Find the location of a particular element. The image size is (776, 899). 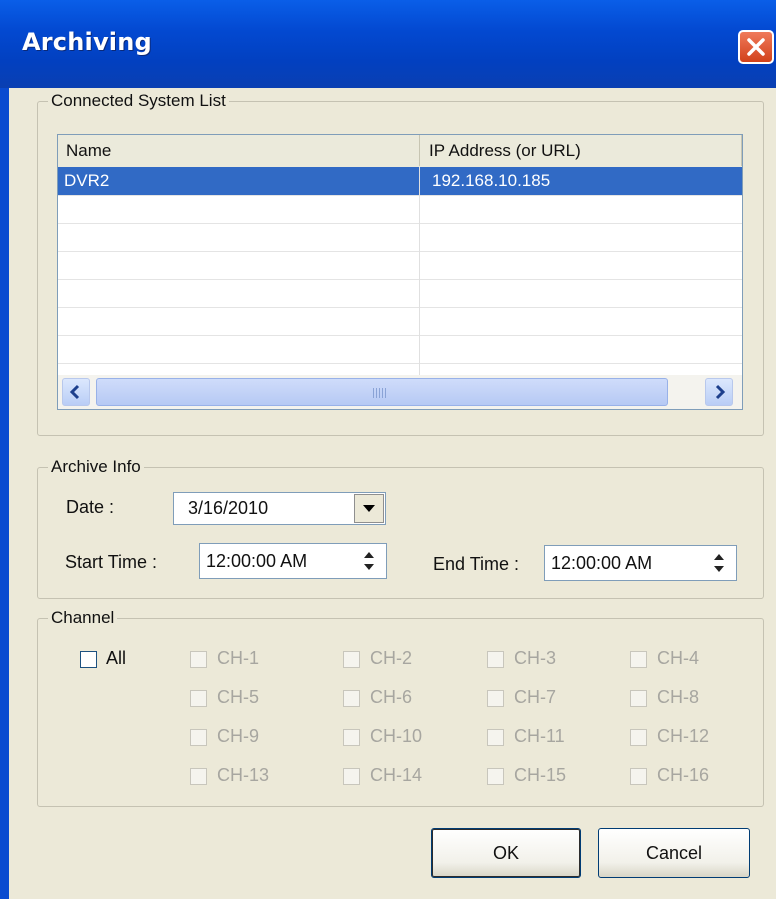

archive-info-legend: Archive Info is located at coordinates (96, 466).